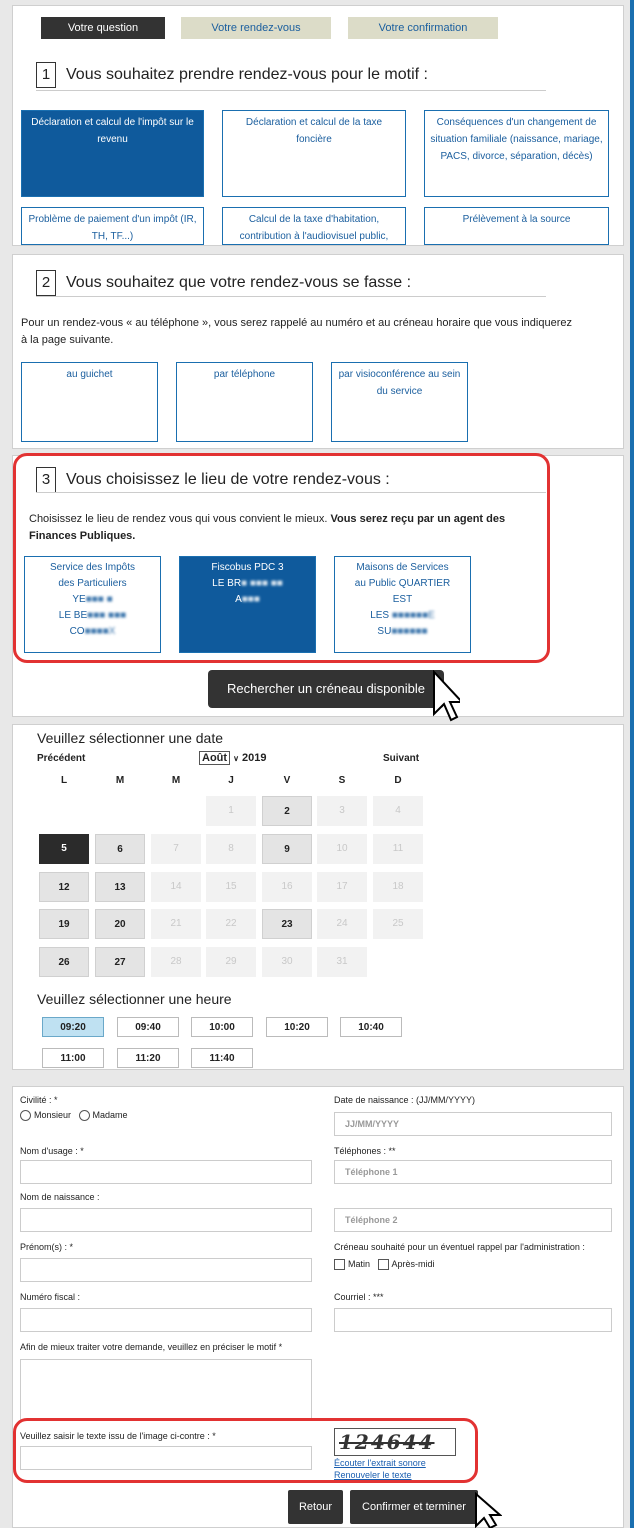  I want to click on nom-usage-input, so click(166, 1172).